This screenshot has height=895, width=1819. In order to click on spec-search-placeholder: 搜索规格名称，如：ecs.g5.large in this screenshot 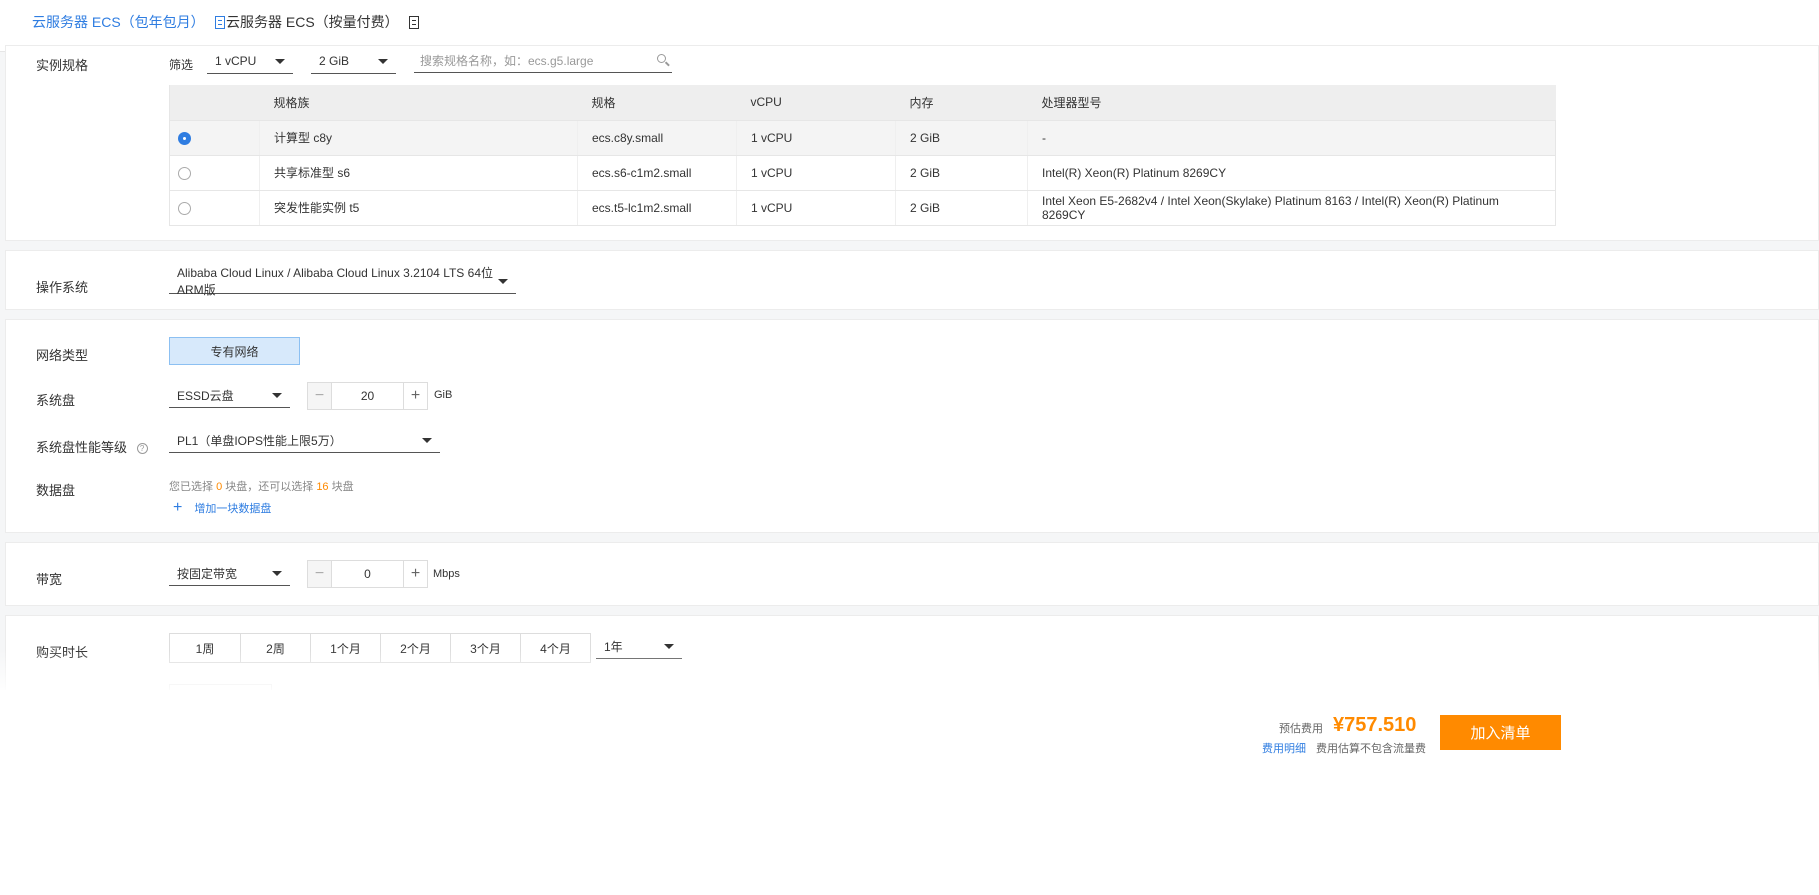, I will do `click(507, 60)`.